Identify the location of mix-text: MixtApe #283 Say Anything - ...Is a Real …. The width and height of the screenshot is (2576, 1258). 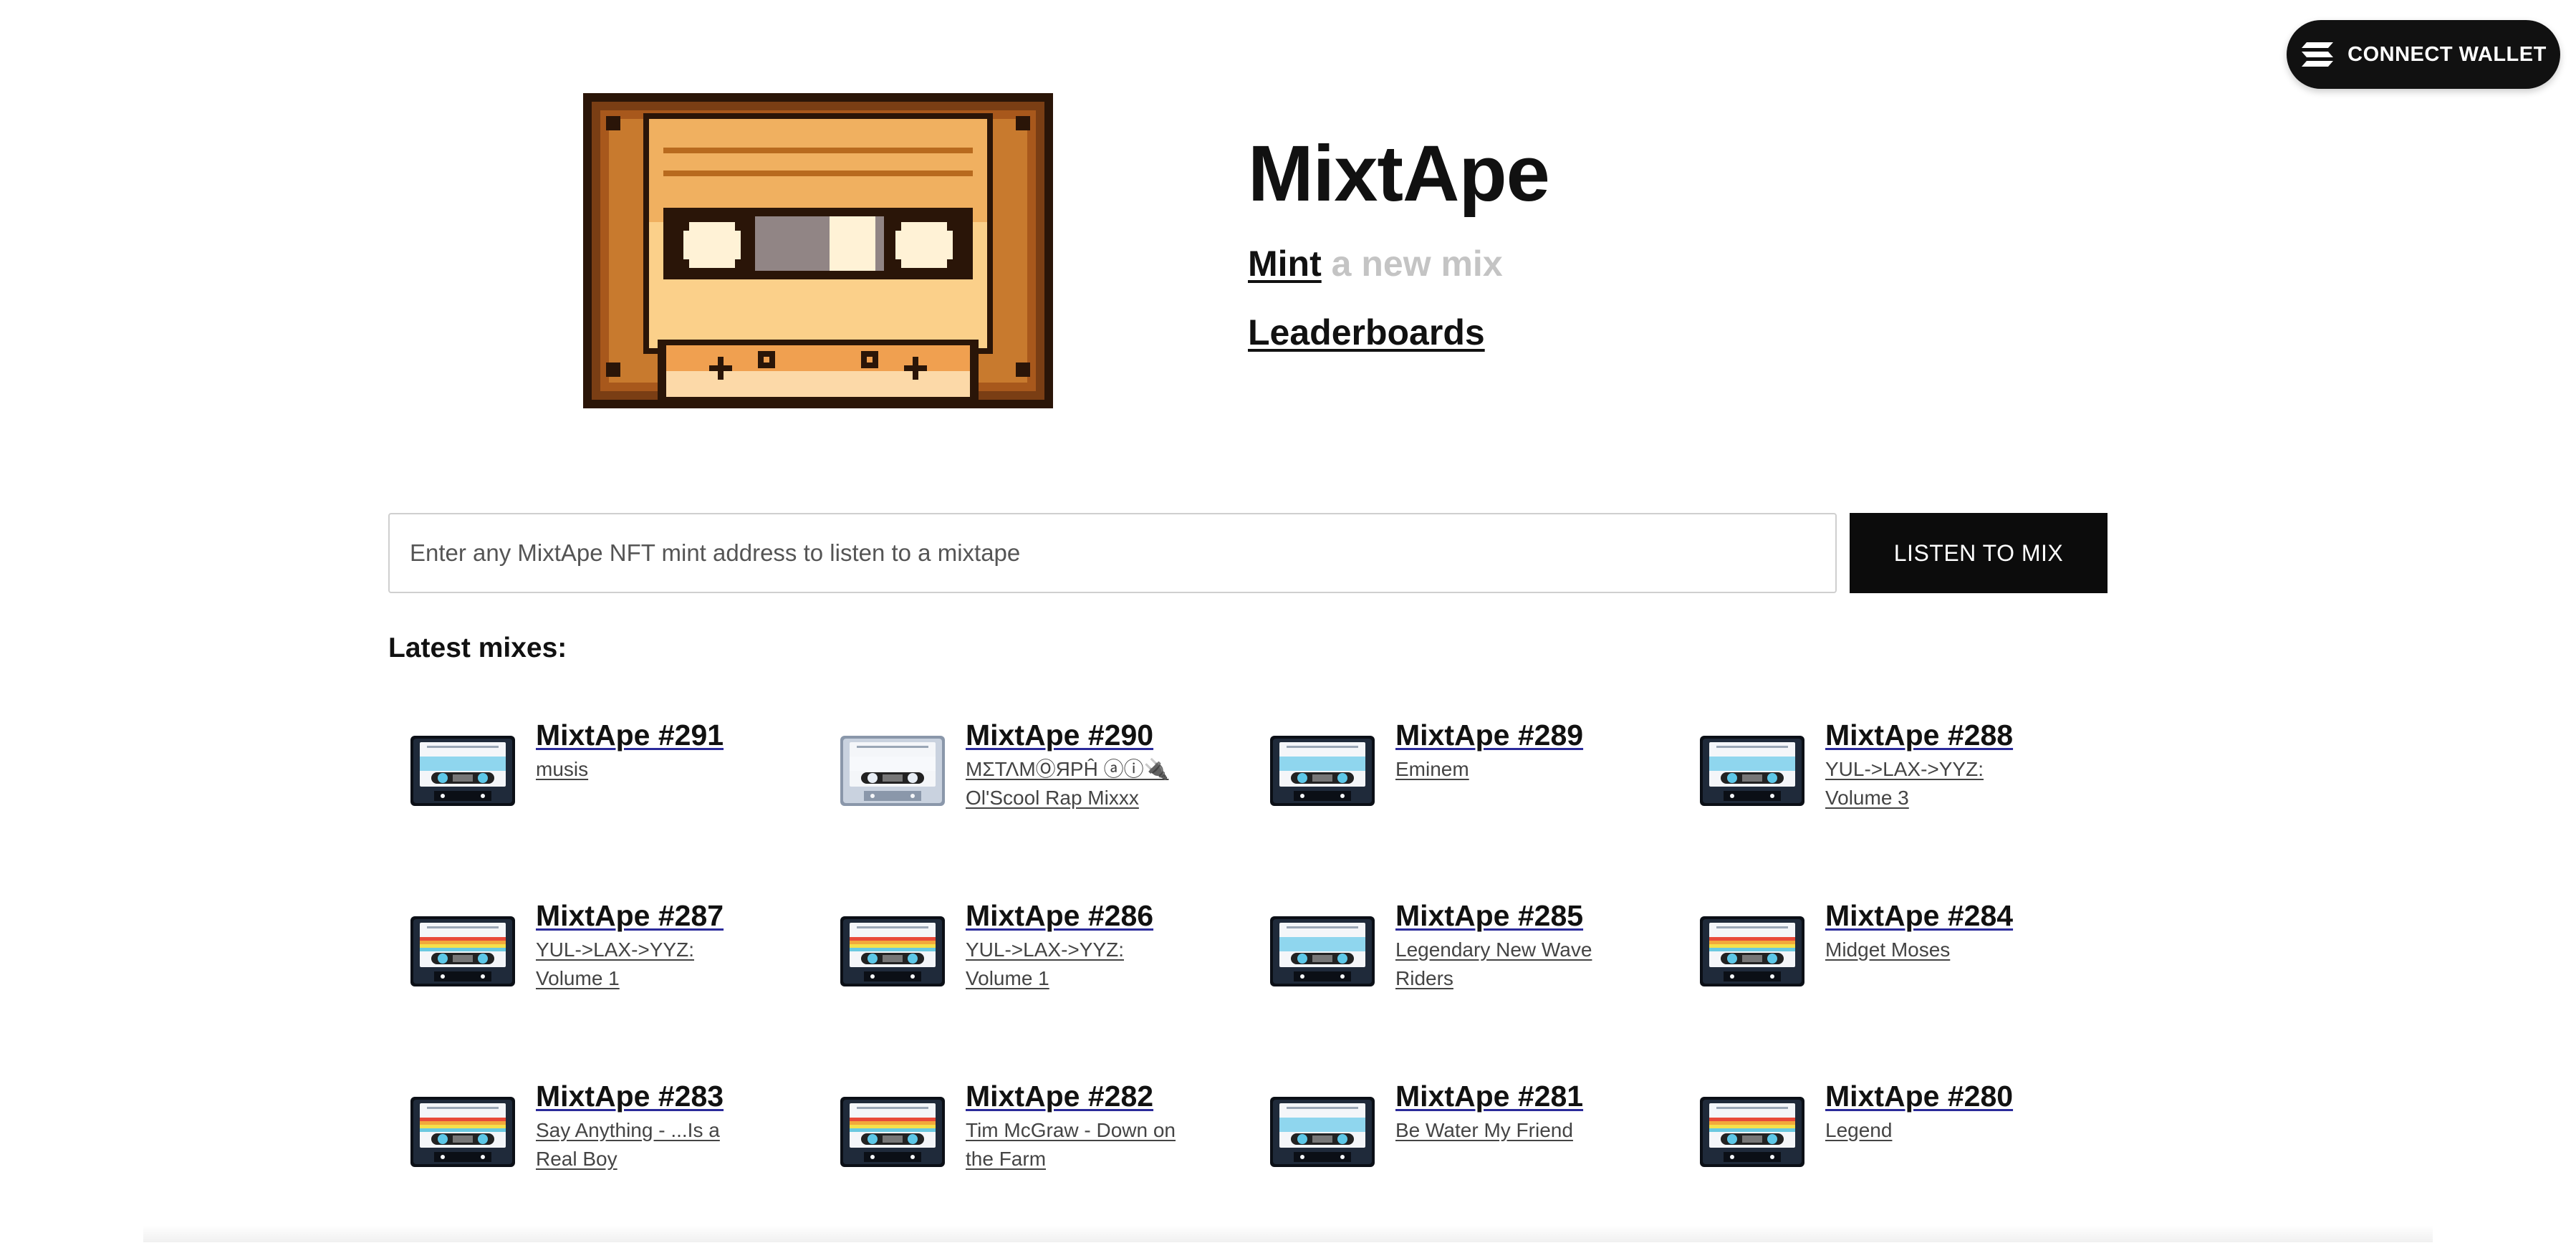
(650, 1125).